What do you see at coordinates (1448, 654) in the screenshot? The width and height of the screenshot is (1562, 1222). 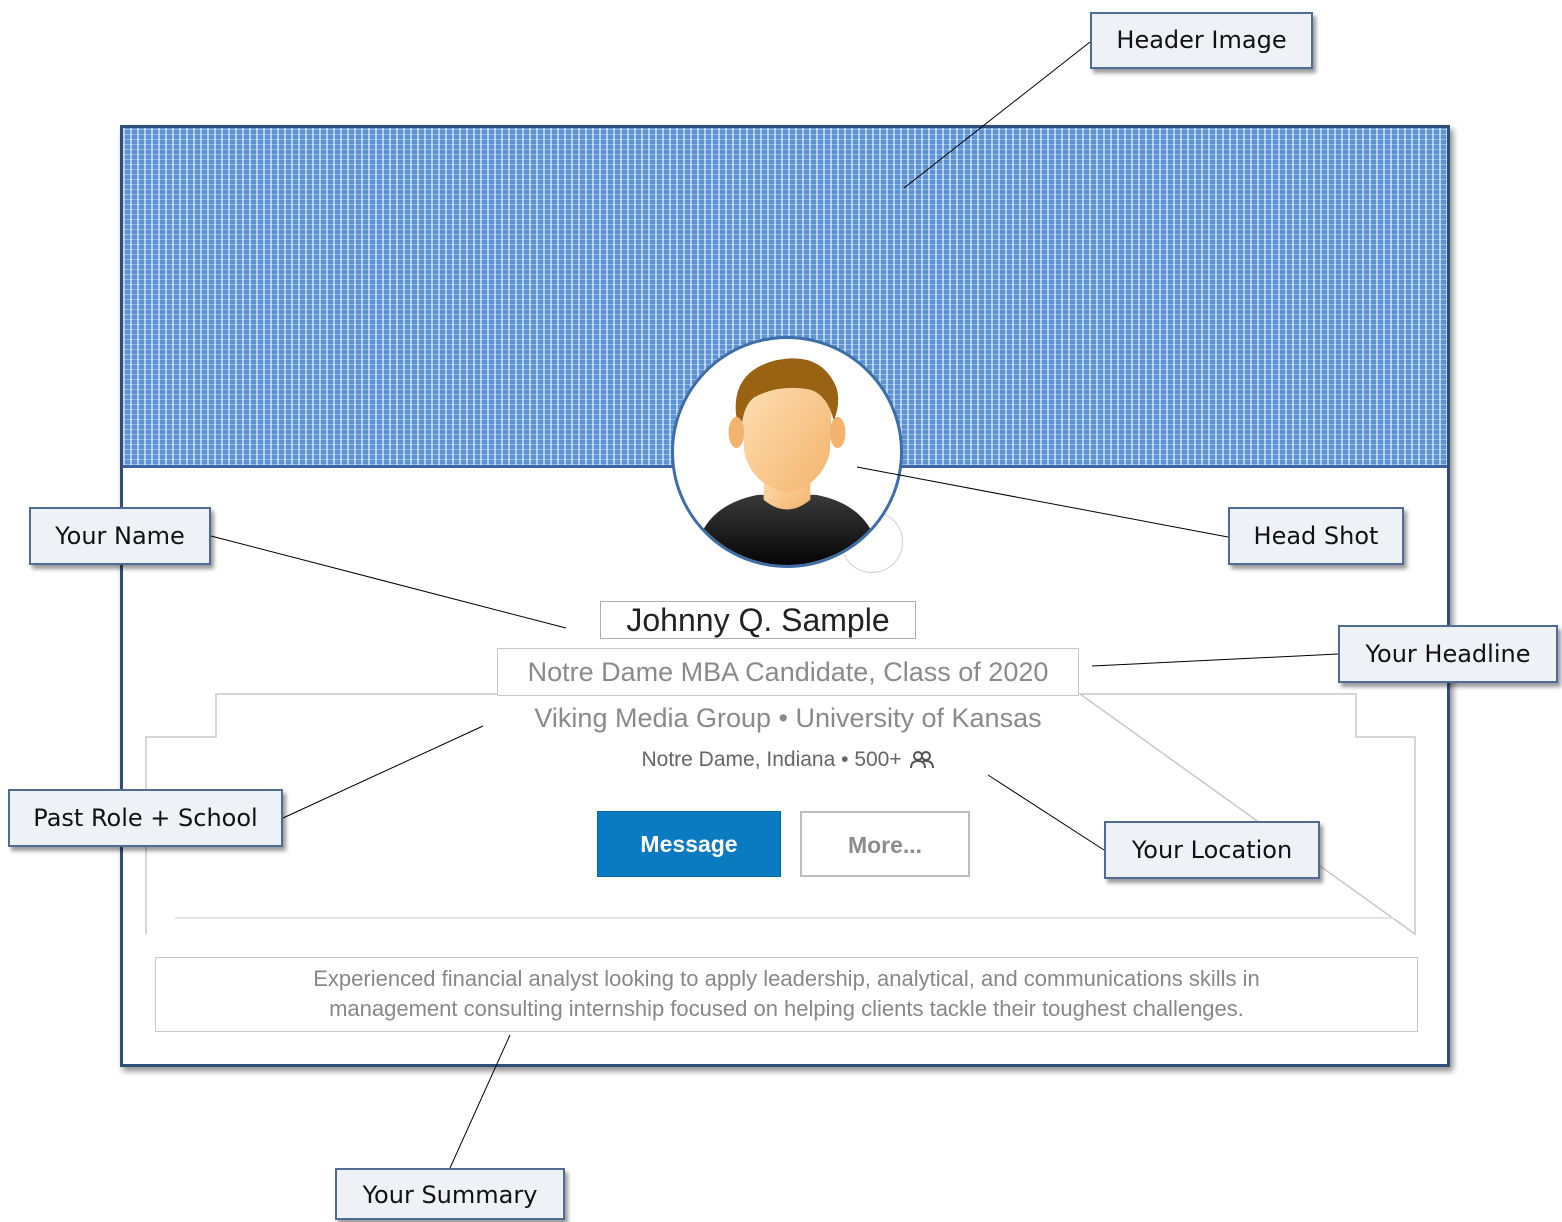 I see `callout-your-headline: Your Headline` at bounding box center [1448, 654].